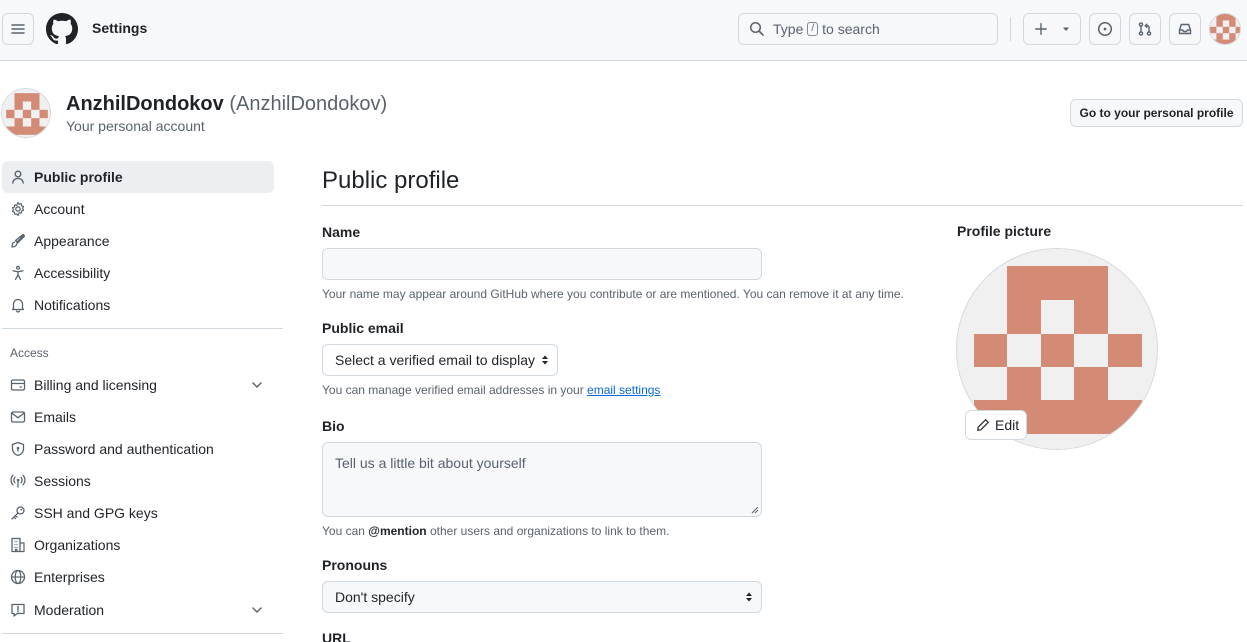  I want to click on github-logo-icon, so click(62, 29).